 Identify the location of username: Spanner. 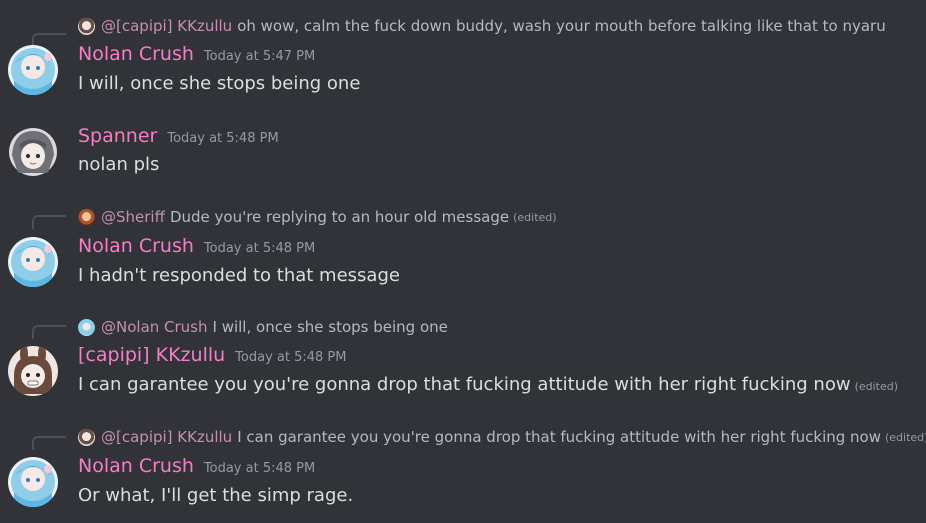
(117, 136).